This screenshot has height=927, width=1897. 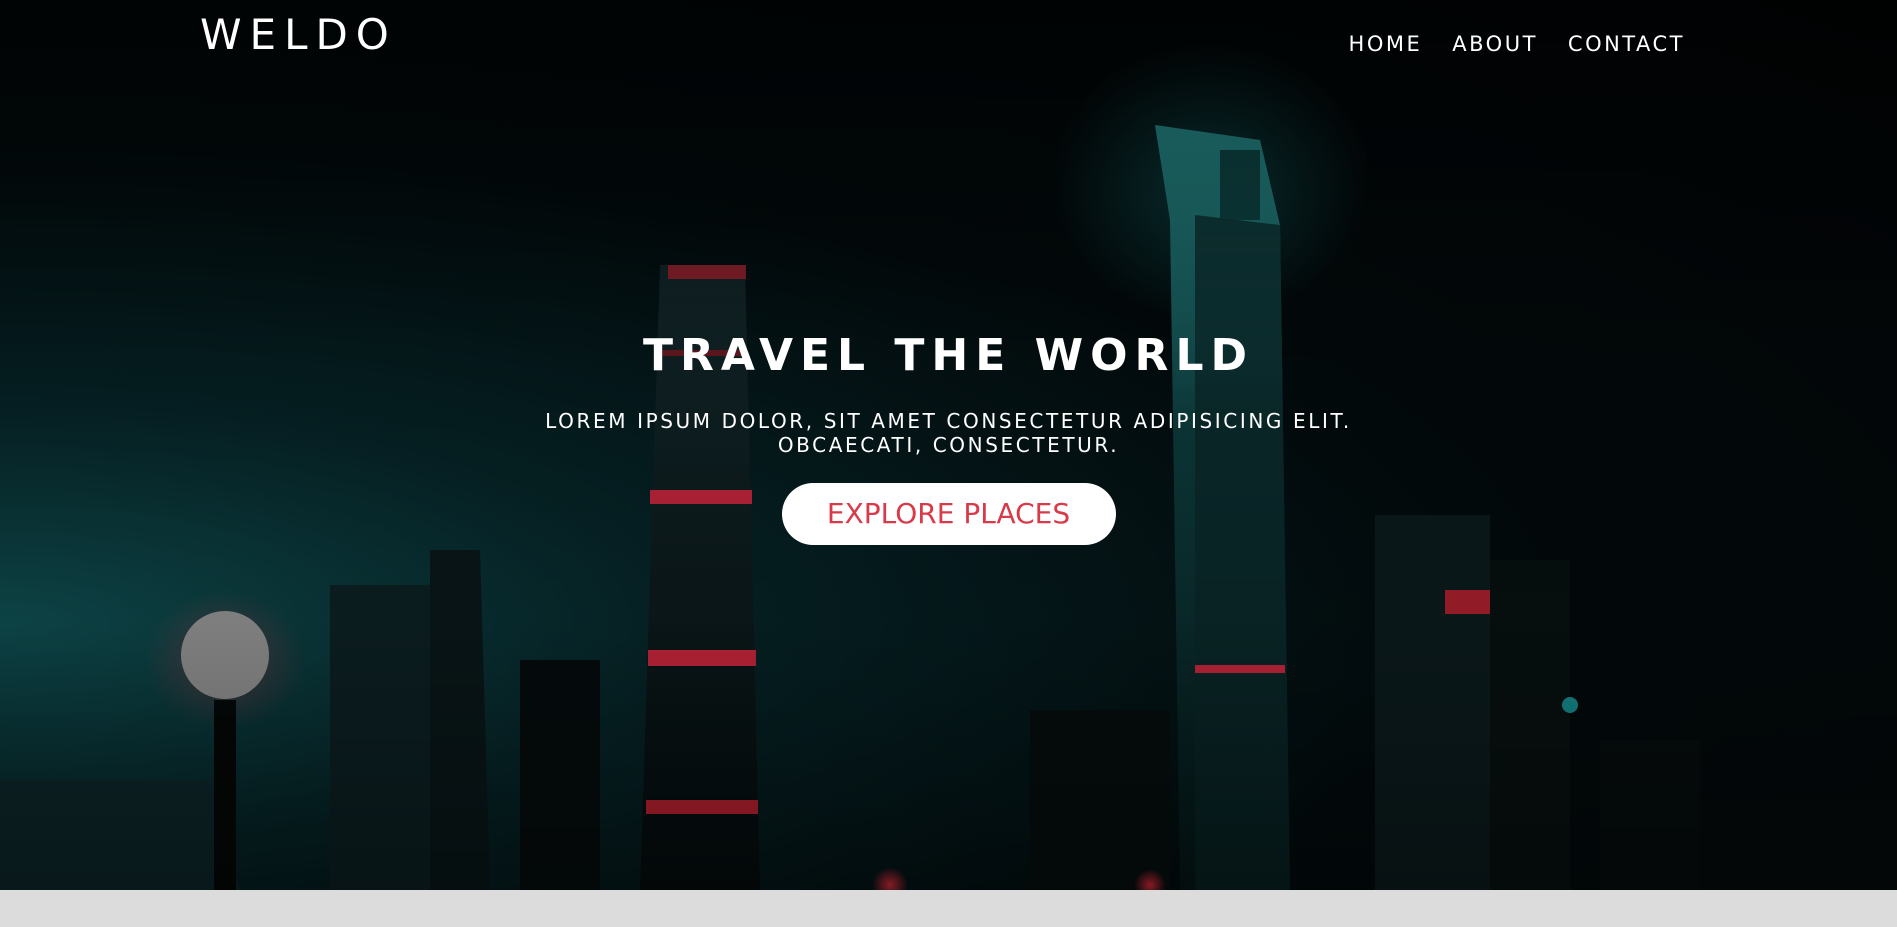 What do you see at coordinates (298, 34) in the screenshot?
I see `site-logo: WELDO` at bounding box center [298, 34].